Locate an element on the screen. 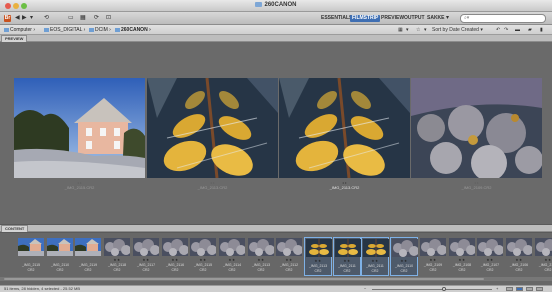 The height and width of the screenshot is (292, 552). list-view-button is located at coordinates (539, 289).